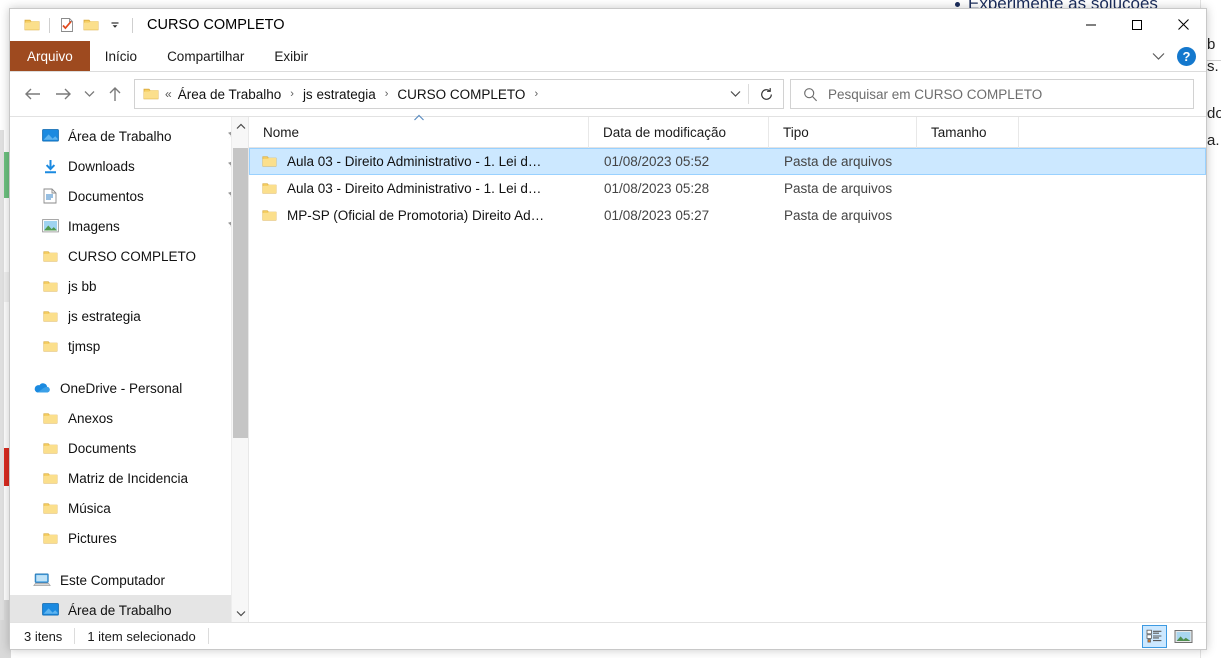 This screenshot has width=1221, height=658. I want to click on sidebar-item-label: Pictures, so click(92, 538).